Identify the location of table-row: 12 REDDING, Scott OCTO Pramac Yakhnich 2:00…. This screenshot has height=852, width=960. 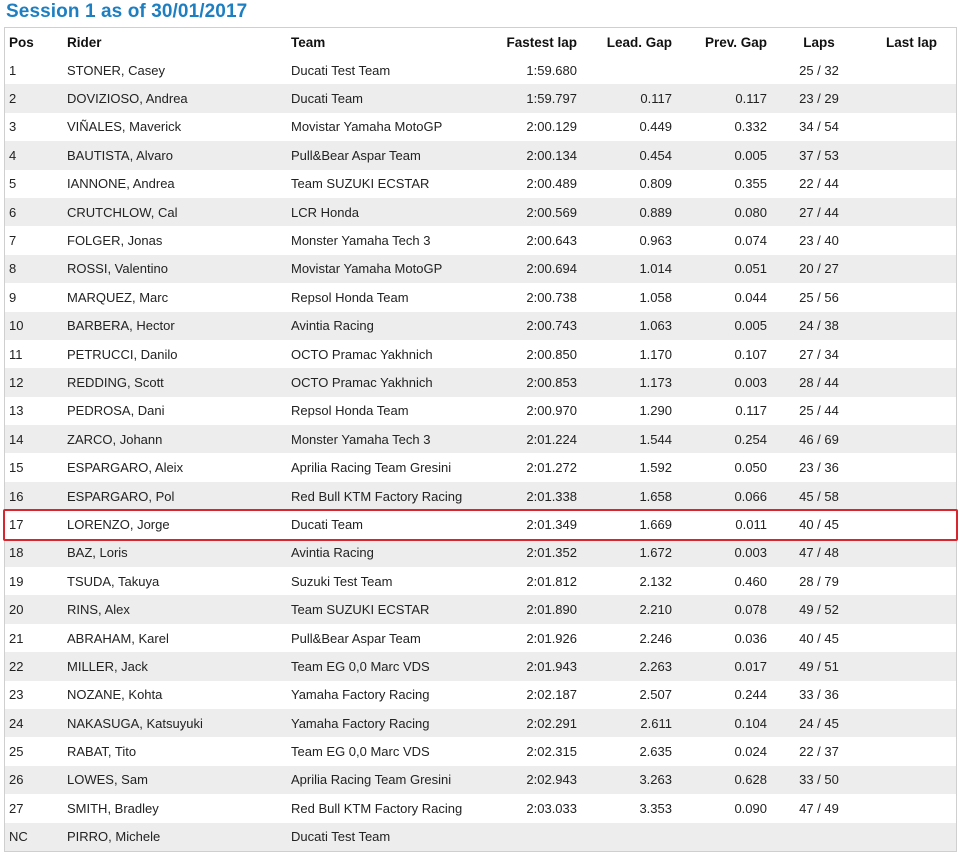
(480, 382).